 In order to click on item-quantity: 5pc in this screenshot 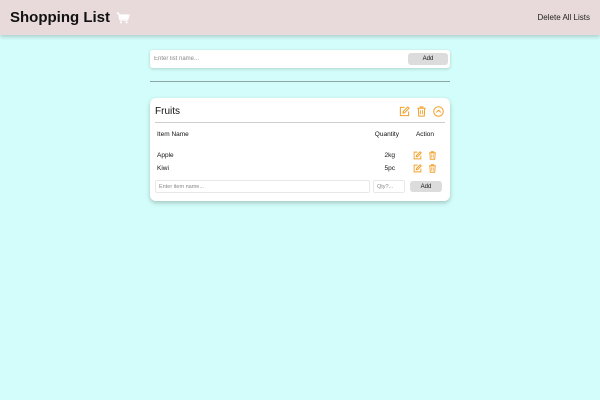, I will do `click(389, 168)`.